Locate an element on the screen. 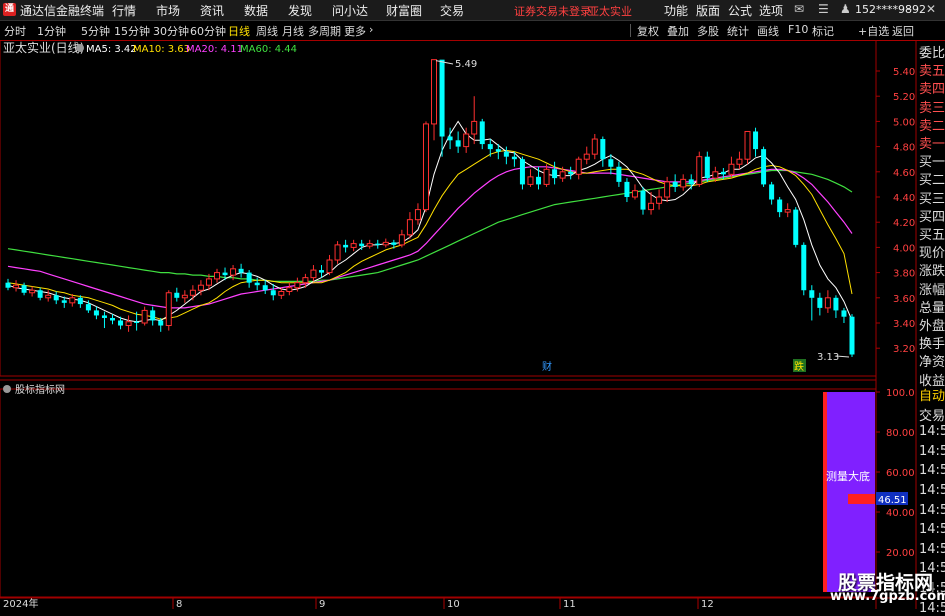  menu-zixun: 资讯 is located at coordinates (212, 10).